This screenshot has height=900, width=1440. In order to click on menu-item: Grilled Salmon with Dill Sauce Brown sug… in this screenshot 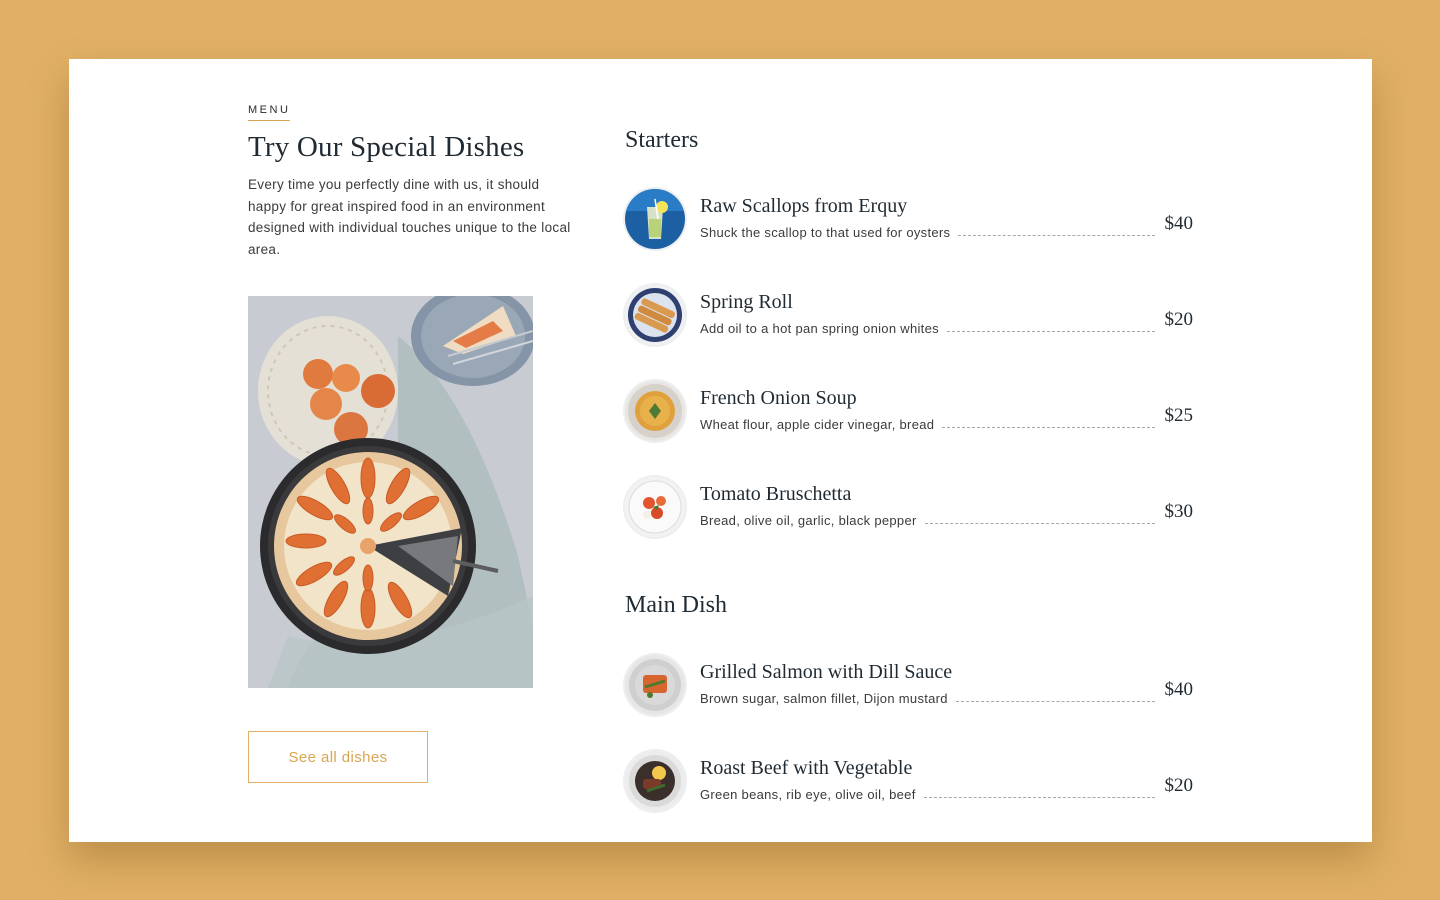, I will do `click(910, 686)`.